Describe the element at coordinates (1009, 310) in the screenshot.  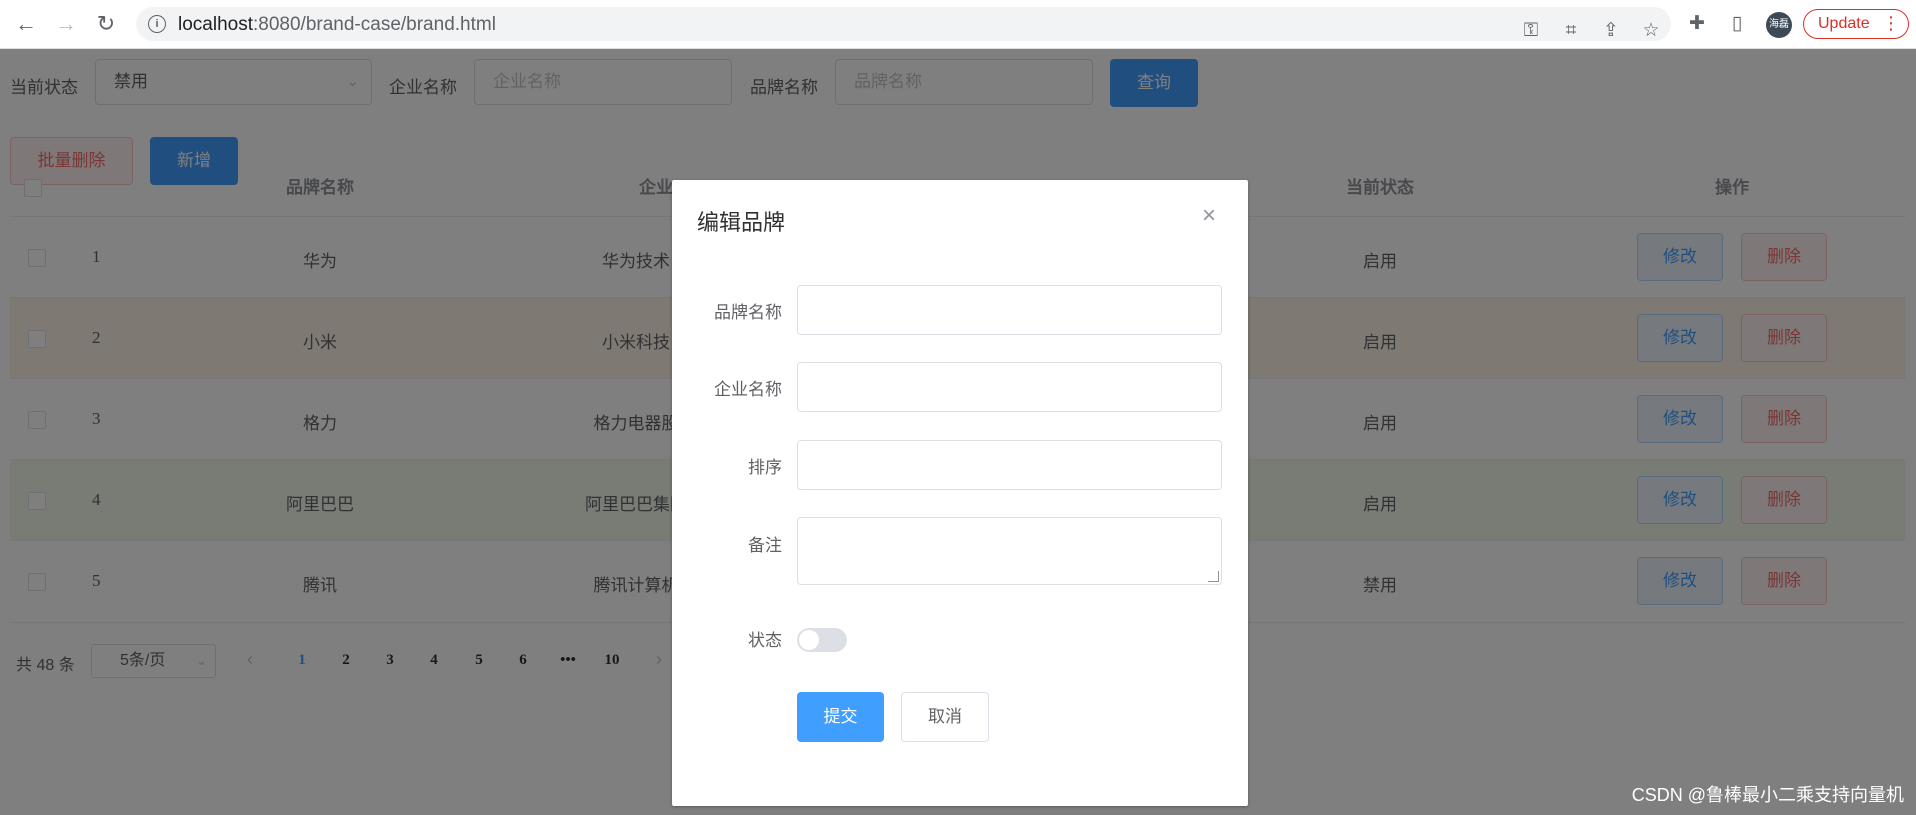
I see `brand-name-input` at that location.